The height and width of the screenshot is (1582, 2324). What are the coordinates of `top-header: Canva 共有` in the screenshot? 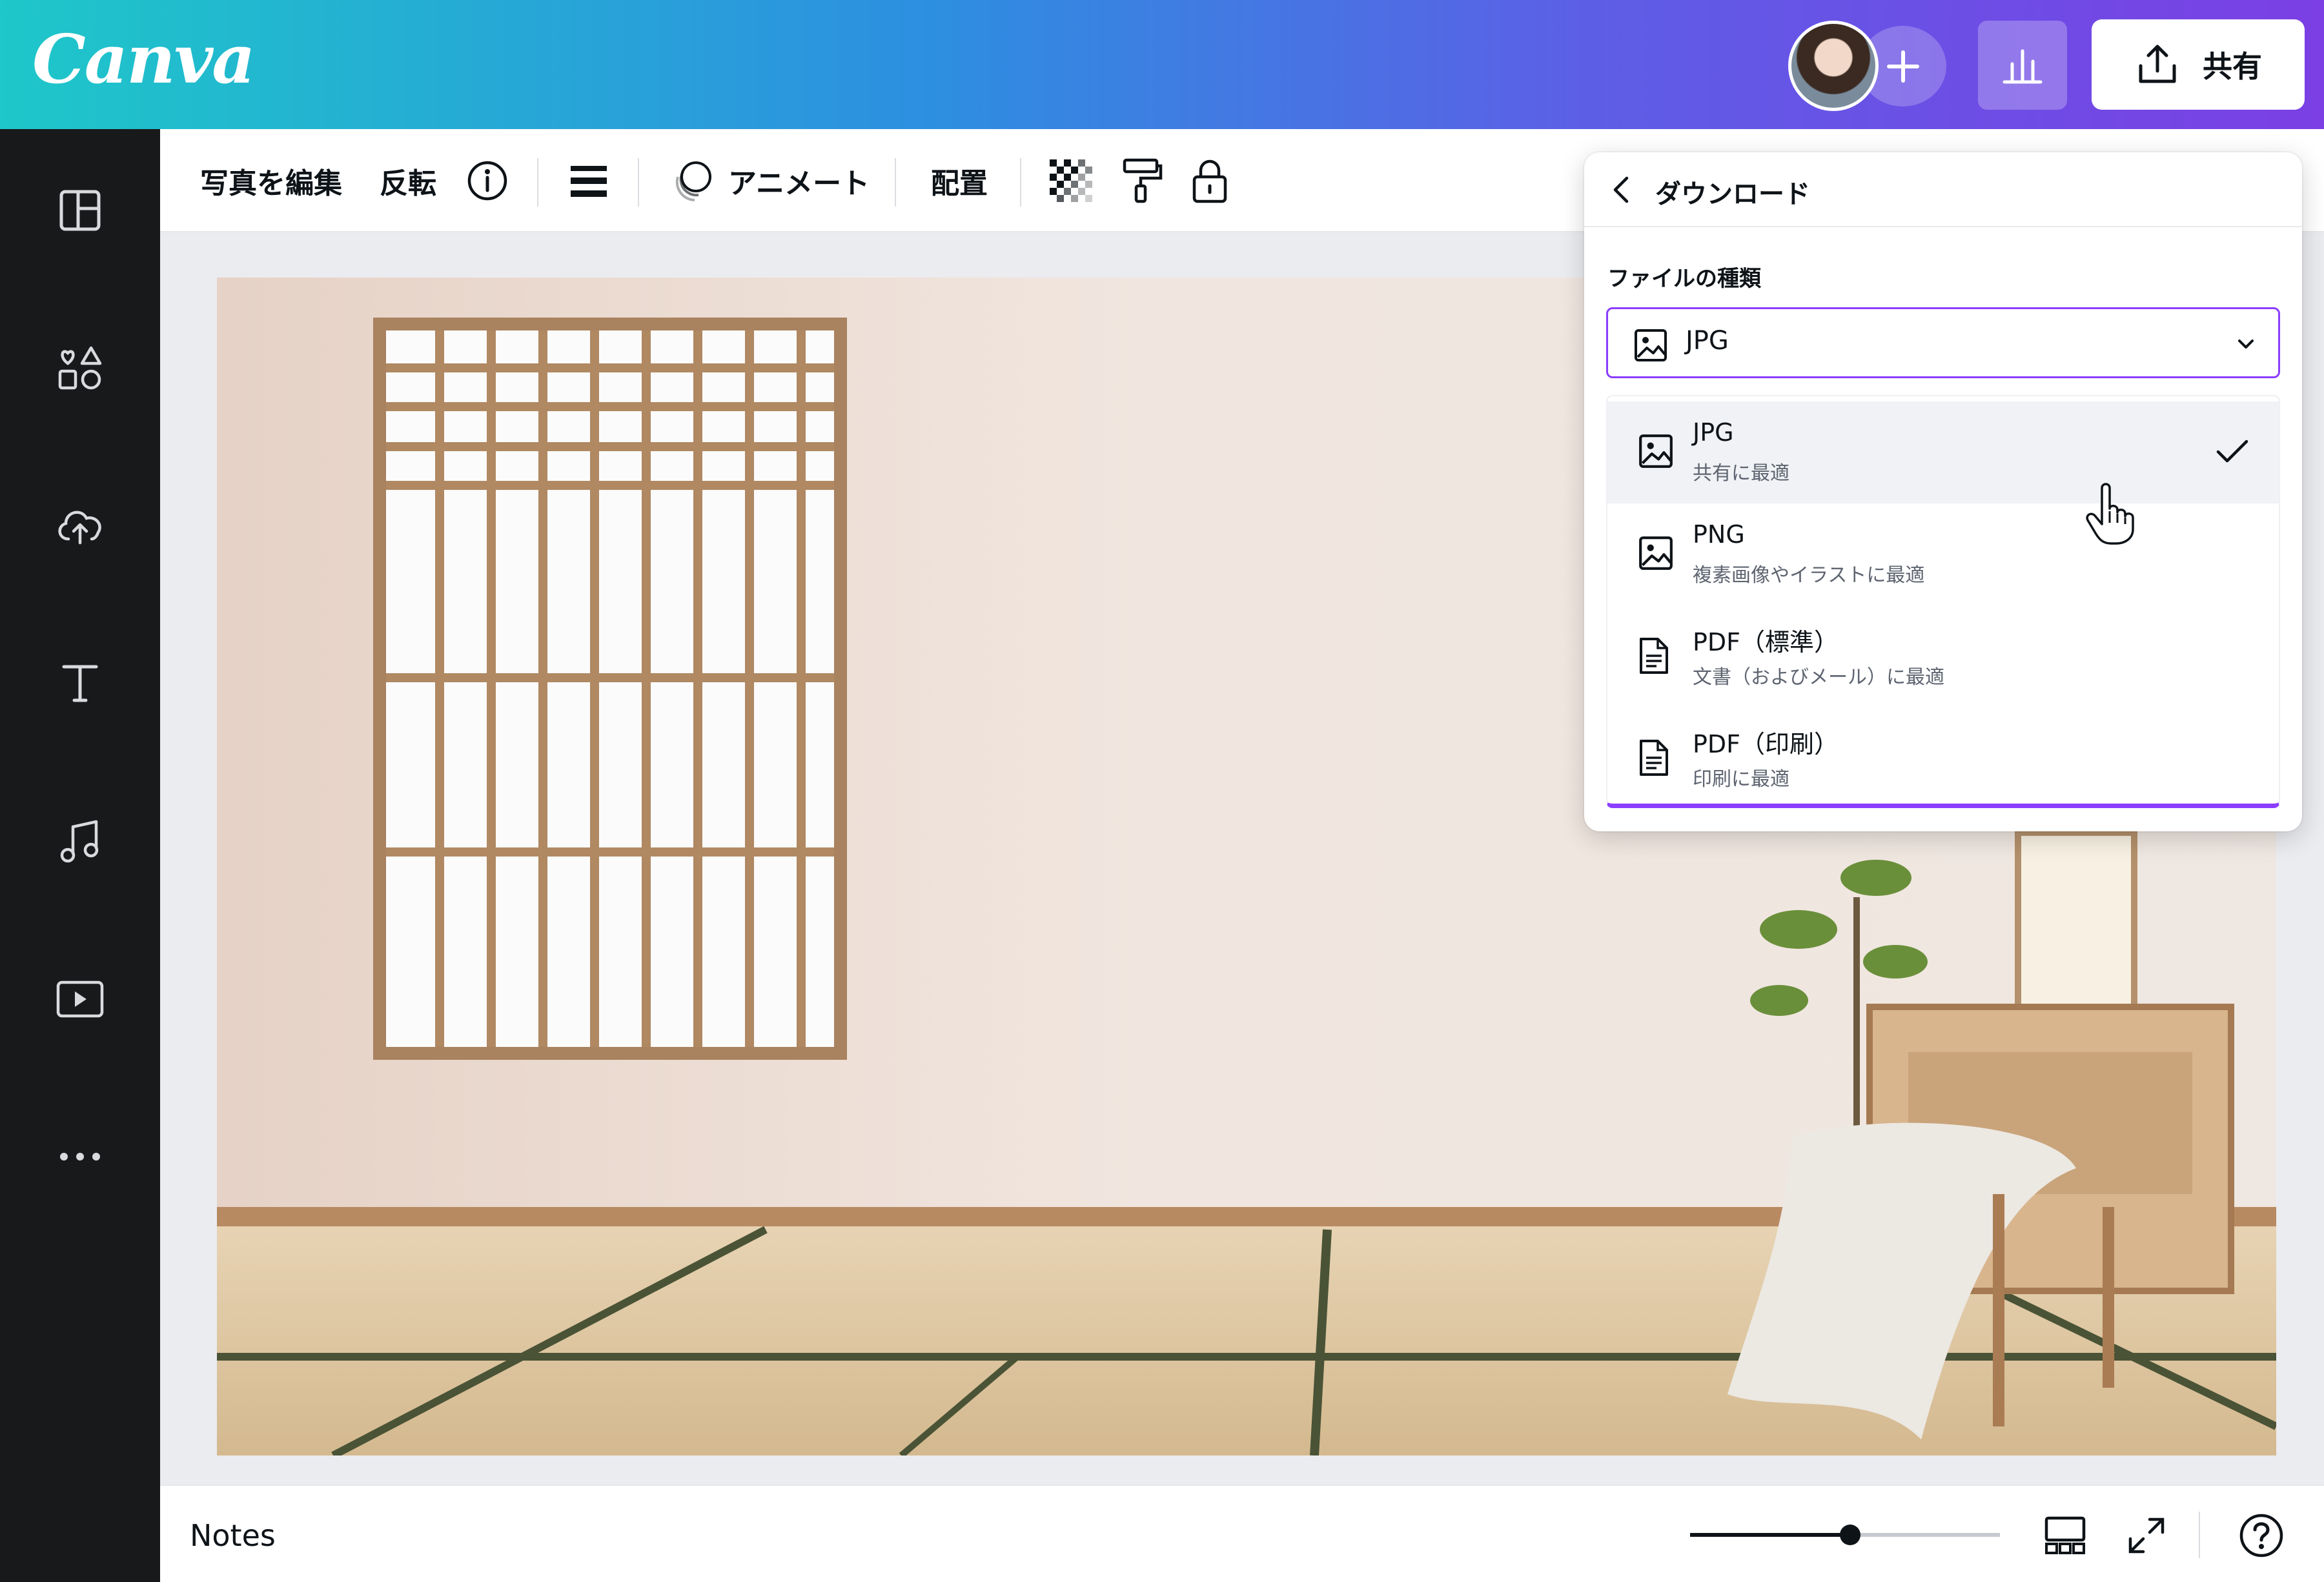 It's located at (1162, 64).